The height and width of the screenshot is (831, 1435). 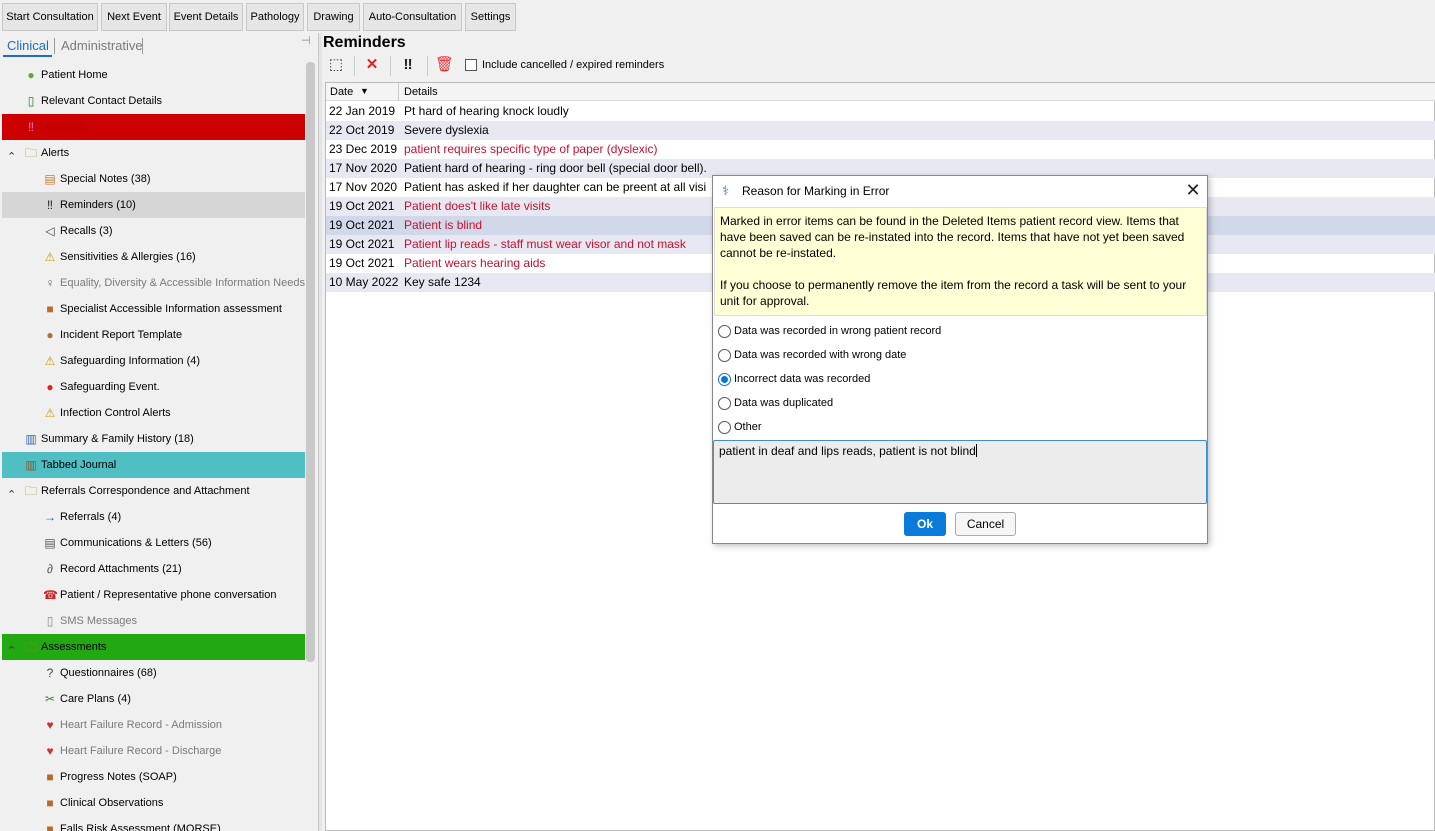 What do you see at coordinates (74, 647) in the screenshot?
I see `sidebar-item-label: Assessments` at bounding box center [74, 647].